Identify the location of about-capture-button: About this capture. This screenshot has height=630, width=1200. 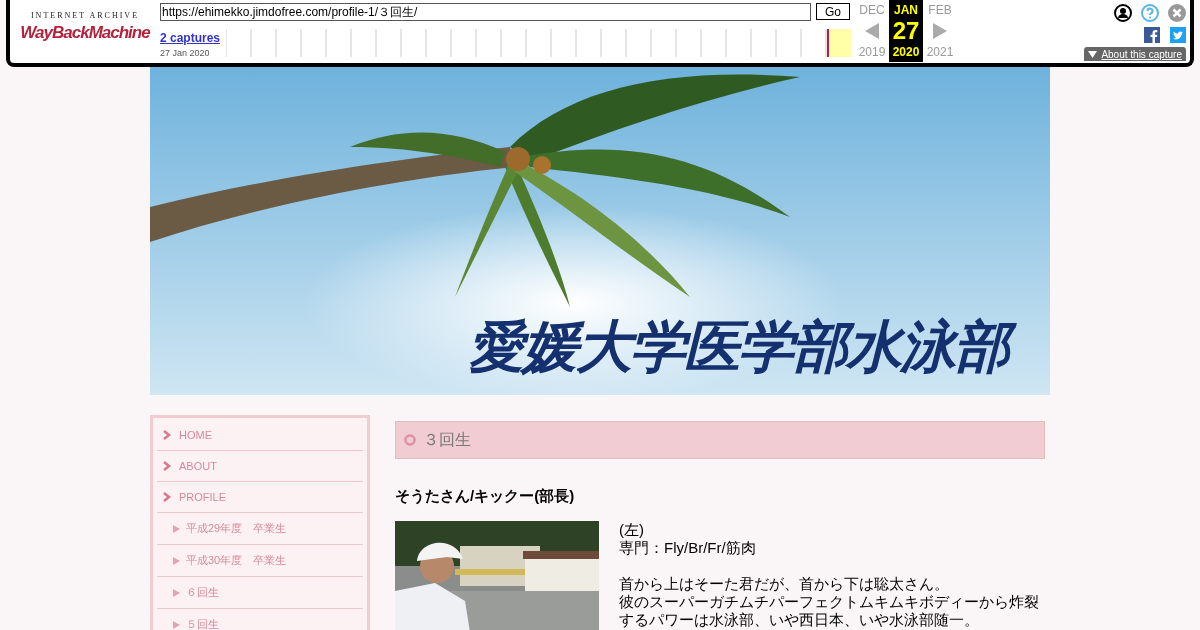
(1135, 54).